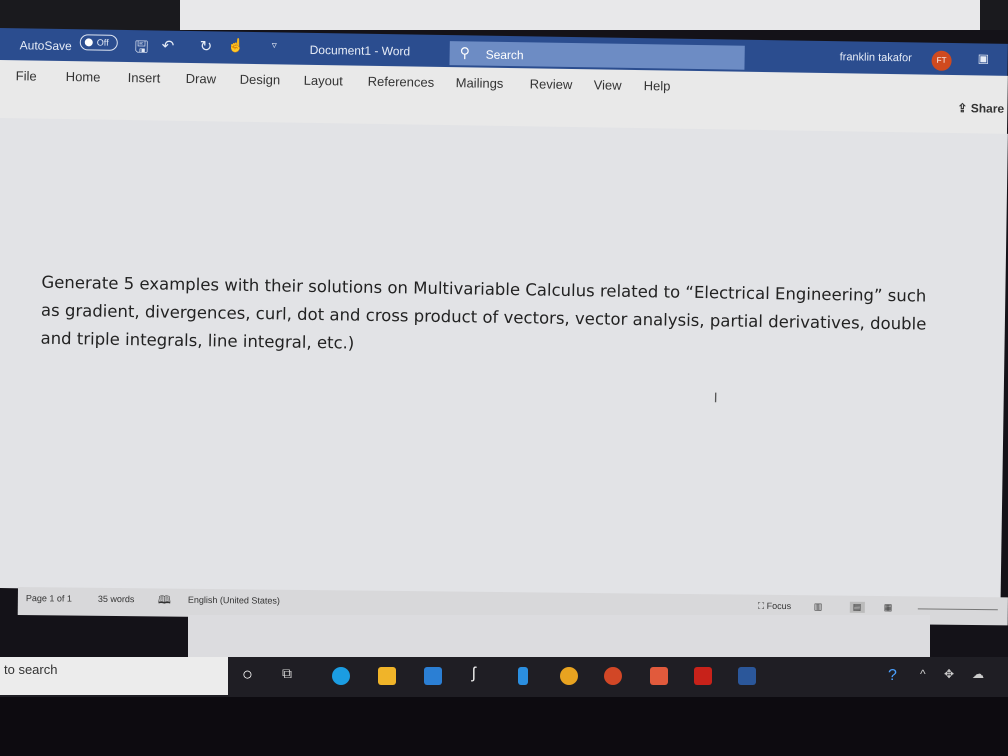 Image resolution: width=1008 pixels, height=756 pixels. I want to click on tab-mailings: Mailings, so click(480, 83).